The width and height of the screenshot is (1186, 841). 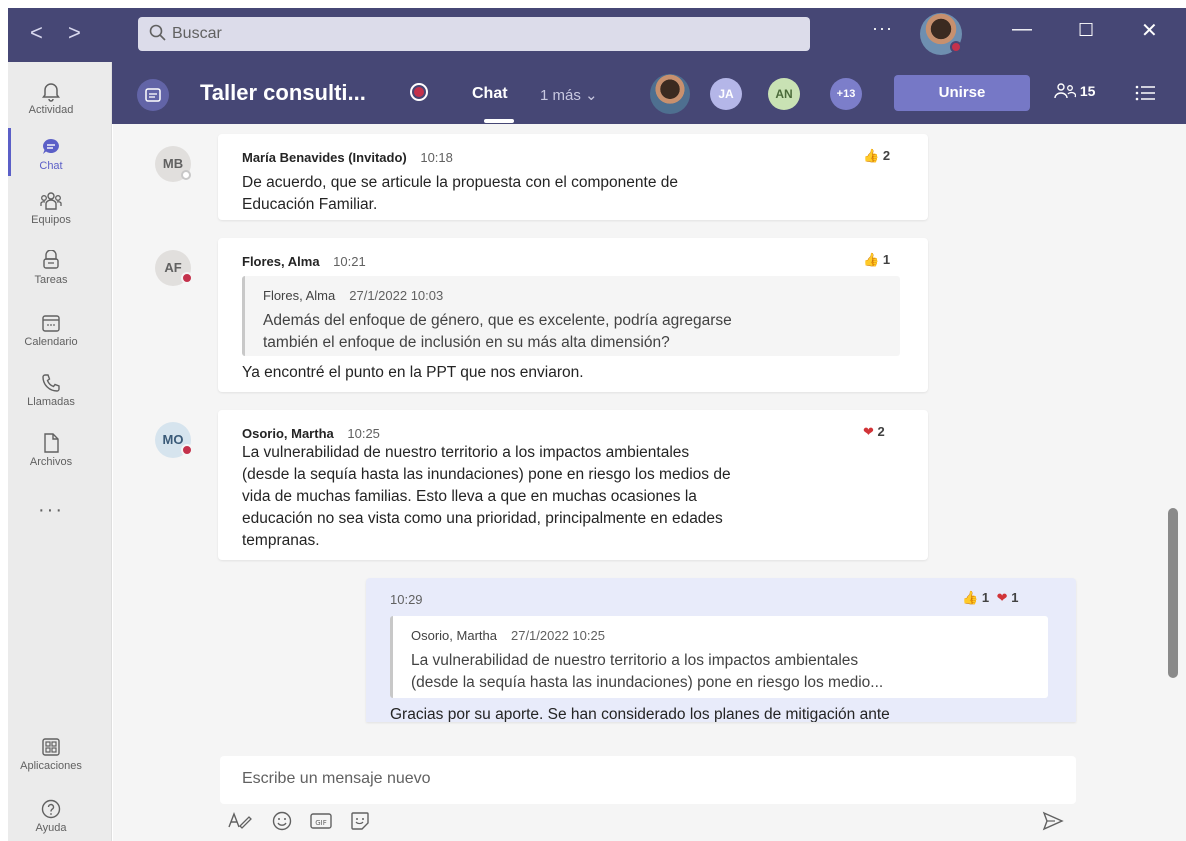 I want to click on rail-item-activity: Actividad, so click(x=51, y=98).